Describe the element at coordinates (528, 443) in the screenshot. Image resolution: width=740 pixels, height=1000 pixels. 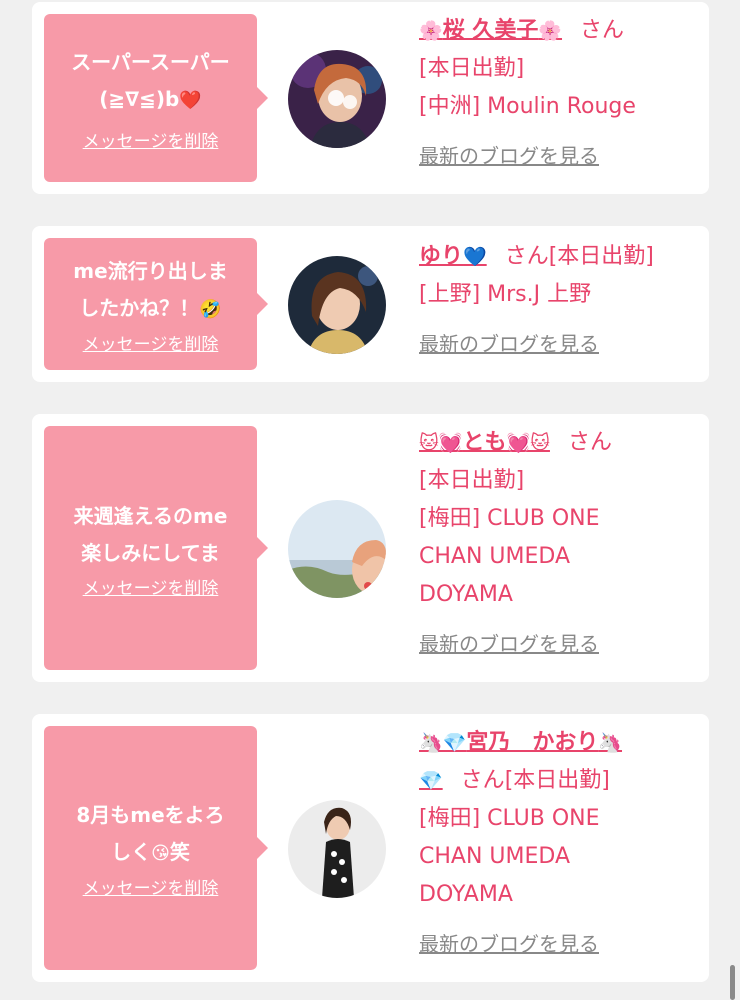
I see `heart-cat-icon: 💓🐱` at that location.